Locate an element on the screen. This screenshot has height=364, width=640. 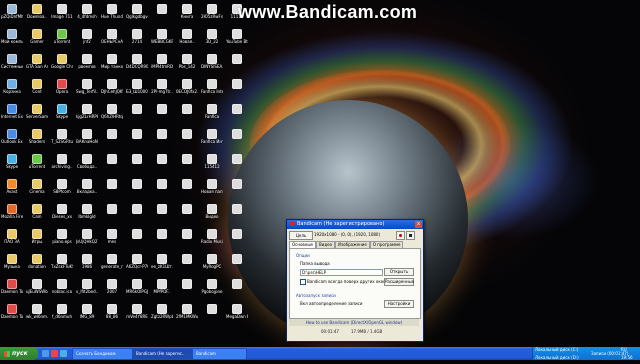
desktop-icon: 88_86 is located at coordinates (112, 311).